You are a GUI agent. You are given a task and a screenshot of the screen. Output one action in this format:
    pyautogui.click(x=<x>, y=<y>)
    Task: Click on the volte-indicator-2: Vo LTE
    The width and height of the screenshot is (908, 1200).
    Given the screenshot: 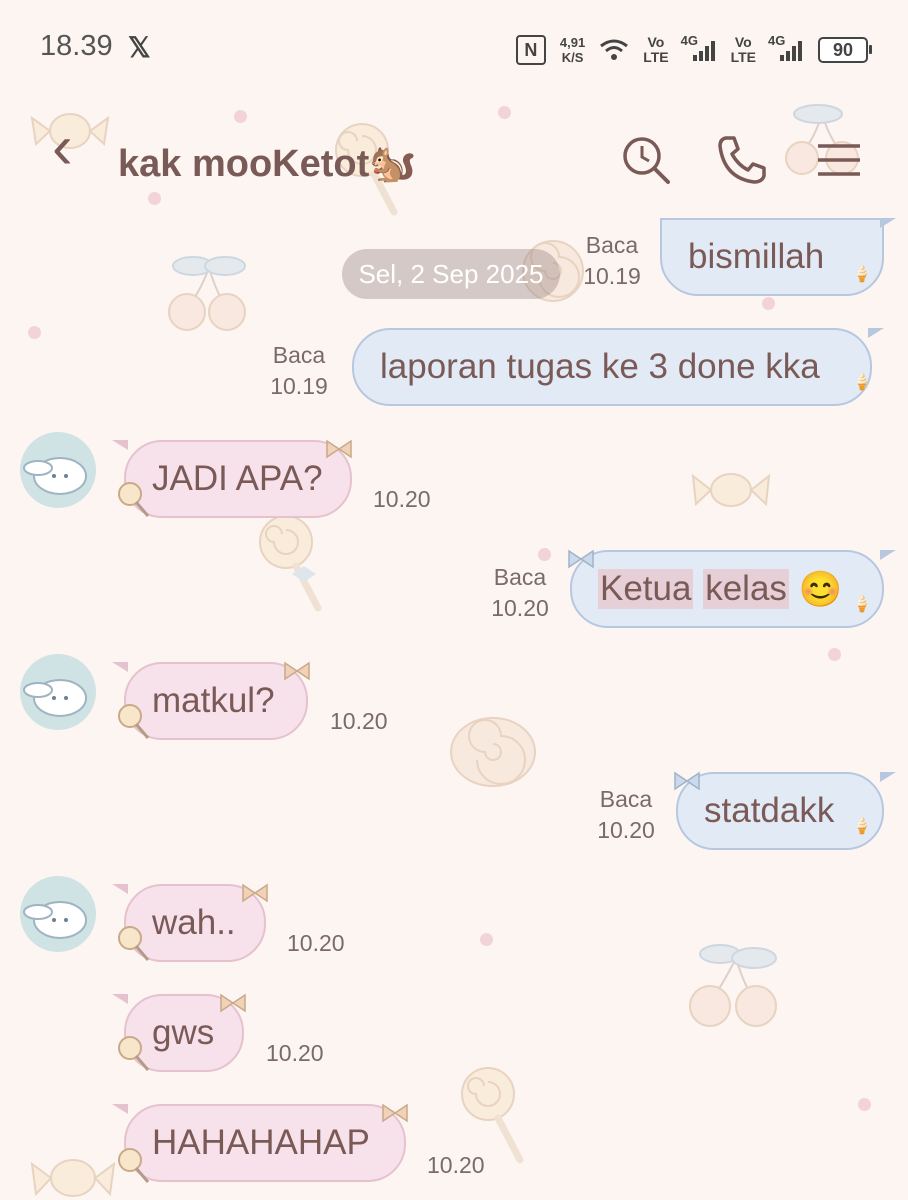 What is the action you would take?
    pyautogui.click(x=743, y=50)
    